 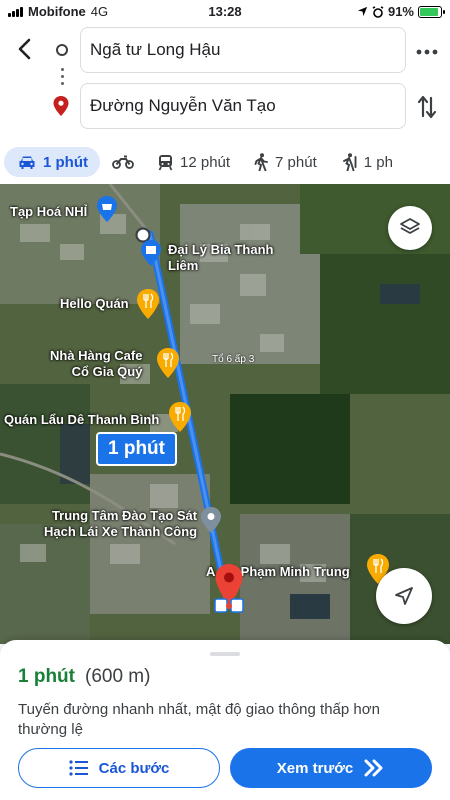 What do you see at coordinates (229, 605) in the screenshot?
I see `parking-marker-icon` at bounding box center [229, 605].